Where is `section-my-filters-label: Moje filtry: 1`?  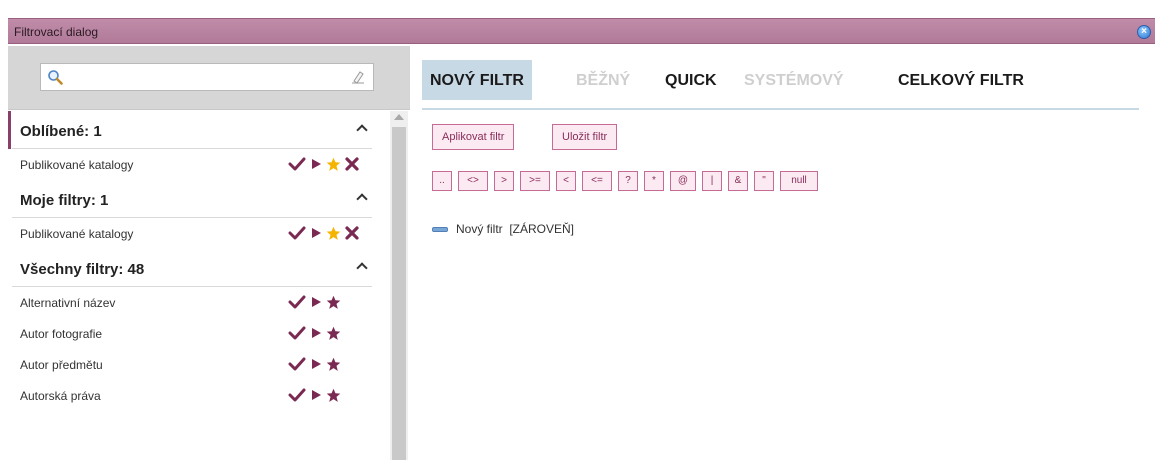
section-my-filters-label: Moje filtry: 1 is located at coordinates (64, 200).